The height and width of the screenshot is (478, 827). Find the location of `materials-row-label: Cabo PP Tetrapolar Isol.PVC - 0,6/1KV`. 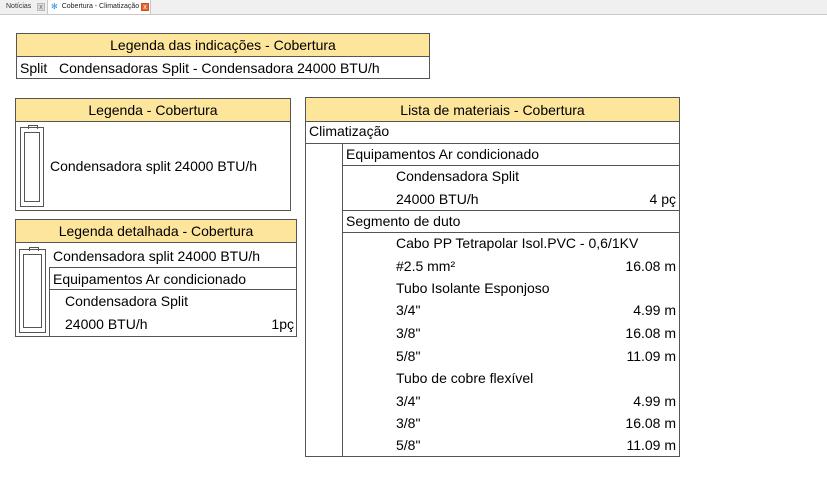

materials-row-label: Cabo PP Tetrapolar Isol.PVC - 0,6/1KV is located at coordinates (517, 243).